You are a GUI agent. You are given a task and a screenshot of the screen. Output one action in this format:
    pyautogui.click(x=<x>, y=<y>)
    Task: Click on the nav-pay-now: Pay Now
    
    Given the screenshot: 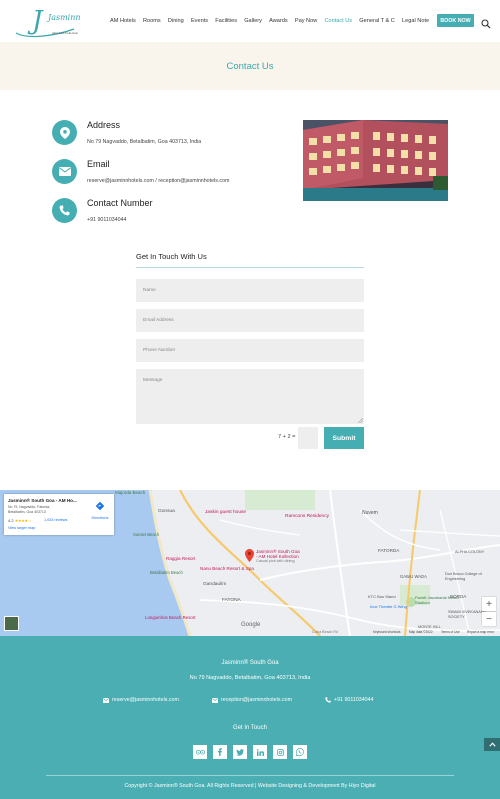 What is the action you would take?
    pyautogui.click(x=306, y=21)
    